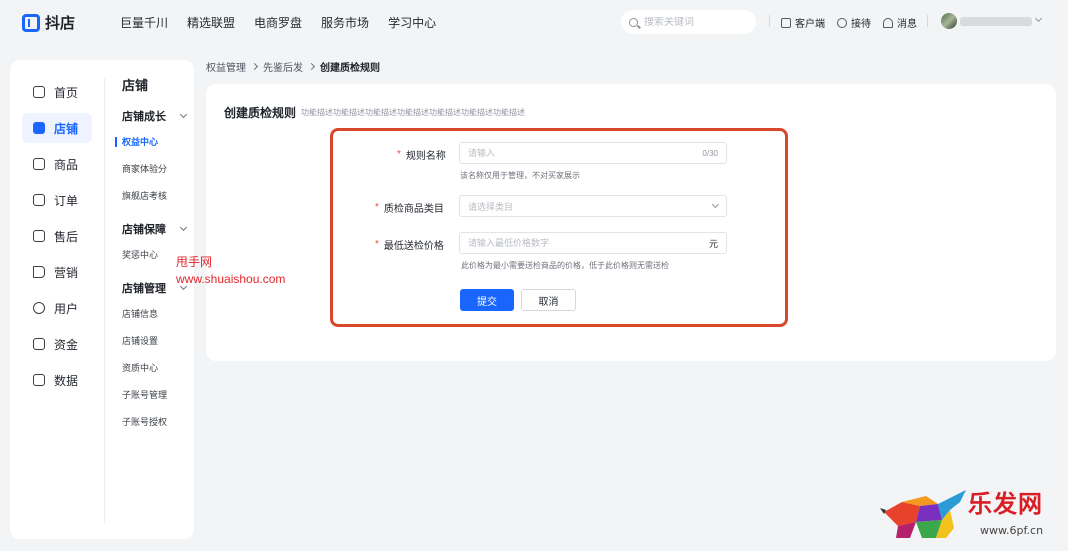  I want to click on main-nav-orders: 订单, so click(57, 200).